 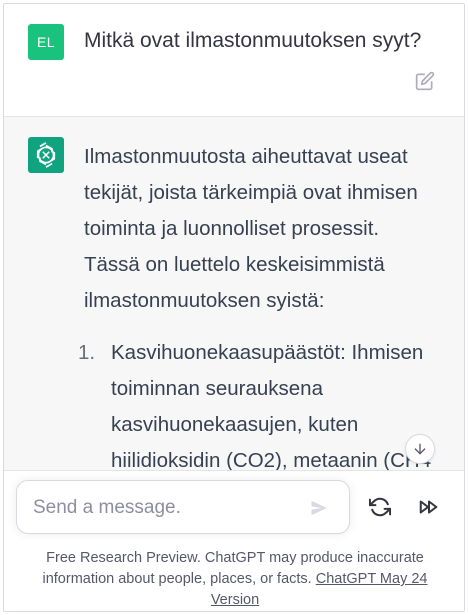 What do you see at coordinates (46, 42) in the screenshot?
I see `user-avatar: EL` at bounding box center [46, 42].